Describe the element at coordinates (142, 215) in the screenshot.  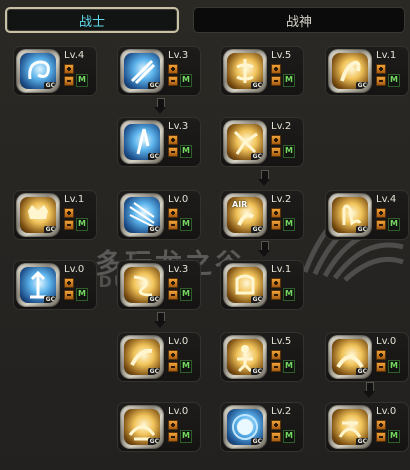
I see `skill-streak-icon: GC` at that location.